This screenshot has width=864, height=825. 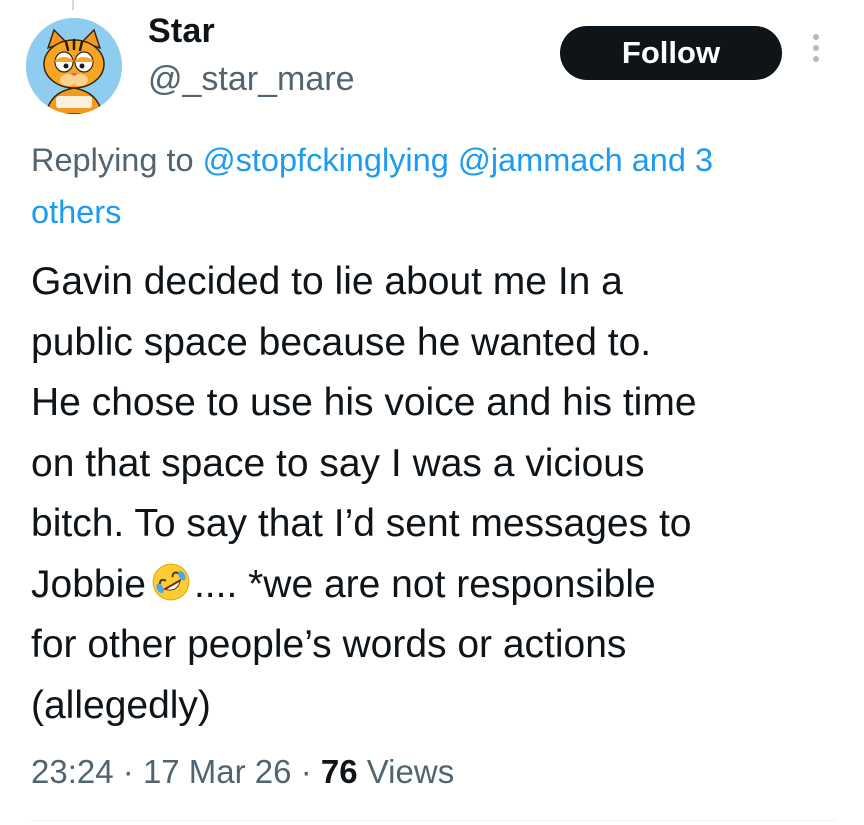 I want to click on author-handle: @_star_mare, so click(x=251, y=79).